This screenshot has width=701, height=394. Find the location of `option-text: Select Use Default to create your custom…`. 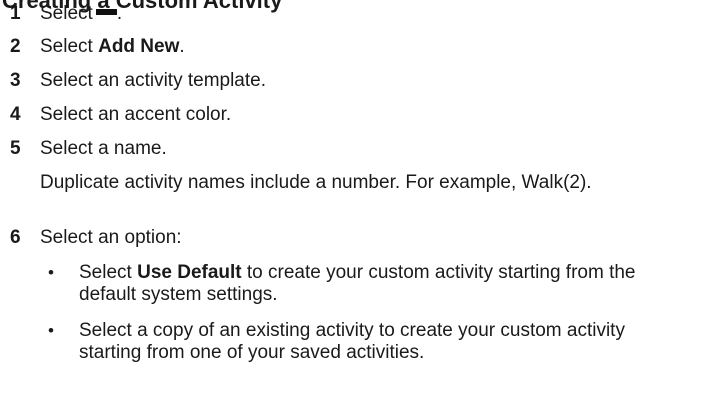

option-text: Select Use Default to create your custom… is located at coordinates (357, 283).